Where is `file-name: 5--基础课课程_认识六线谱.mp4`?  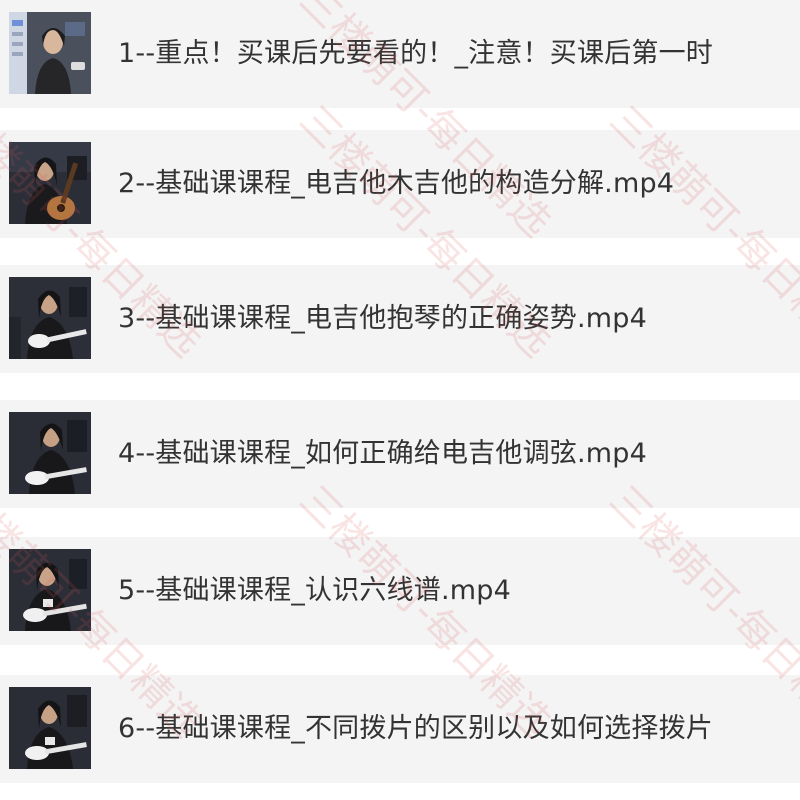 file-name: 5--基础课课程_认识六线谱.mp4 is located at coordinates (314, 590).